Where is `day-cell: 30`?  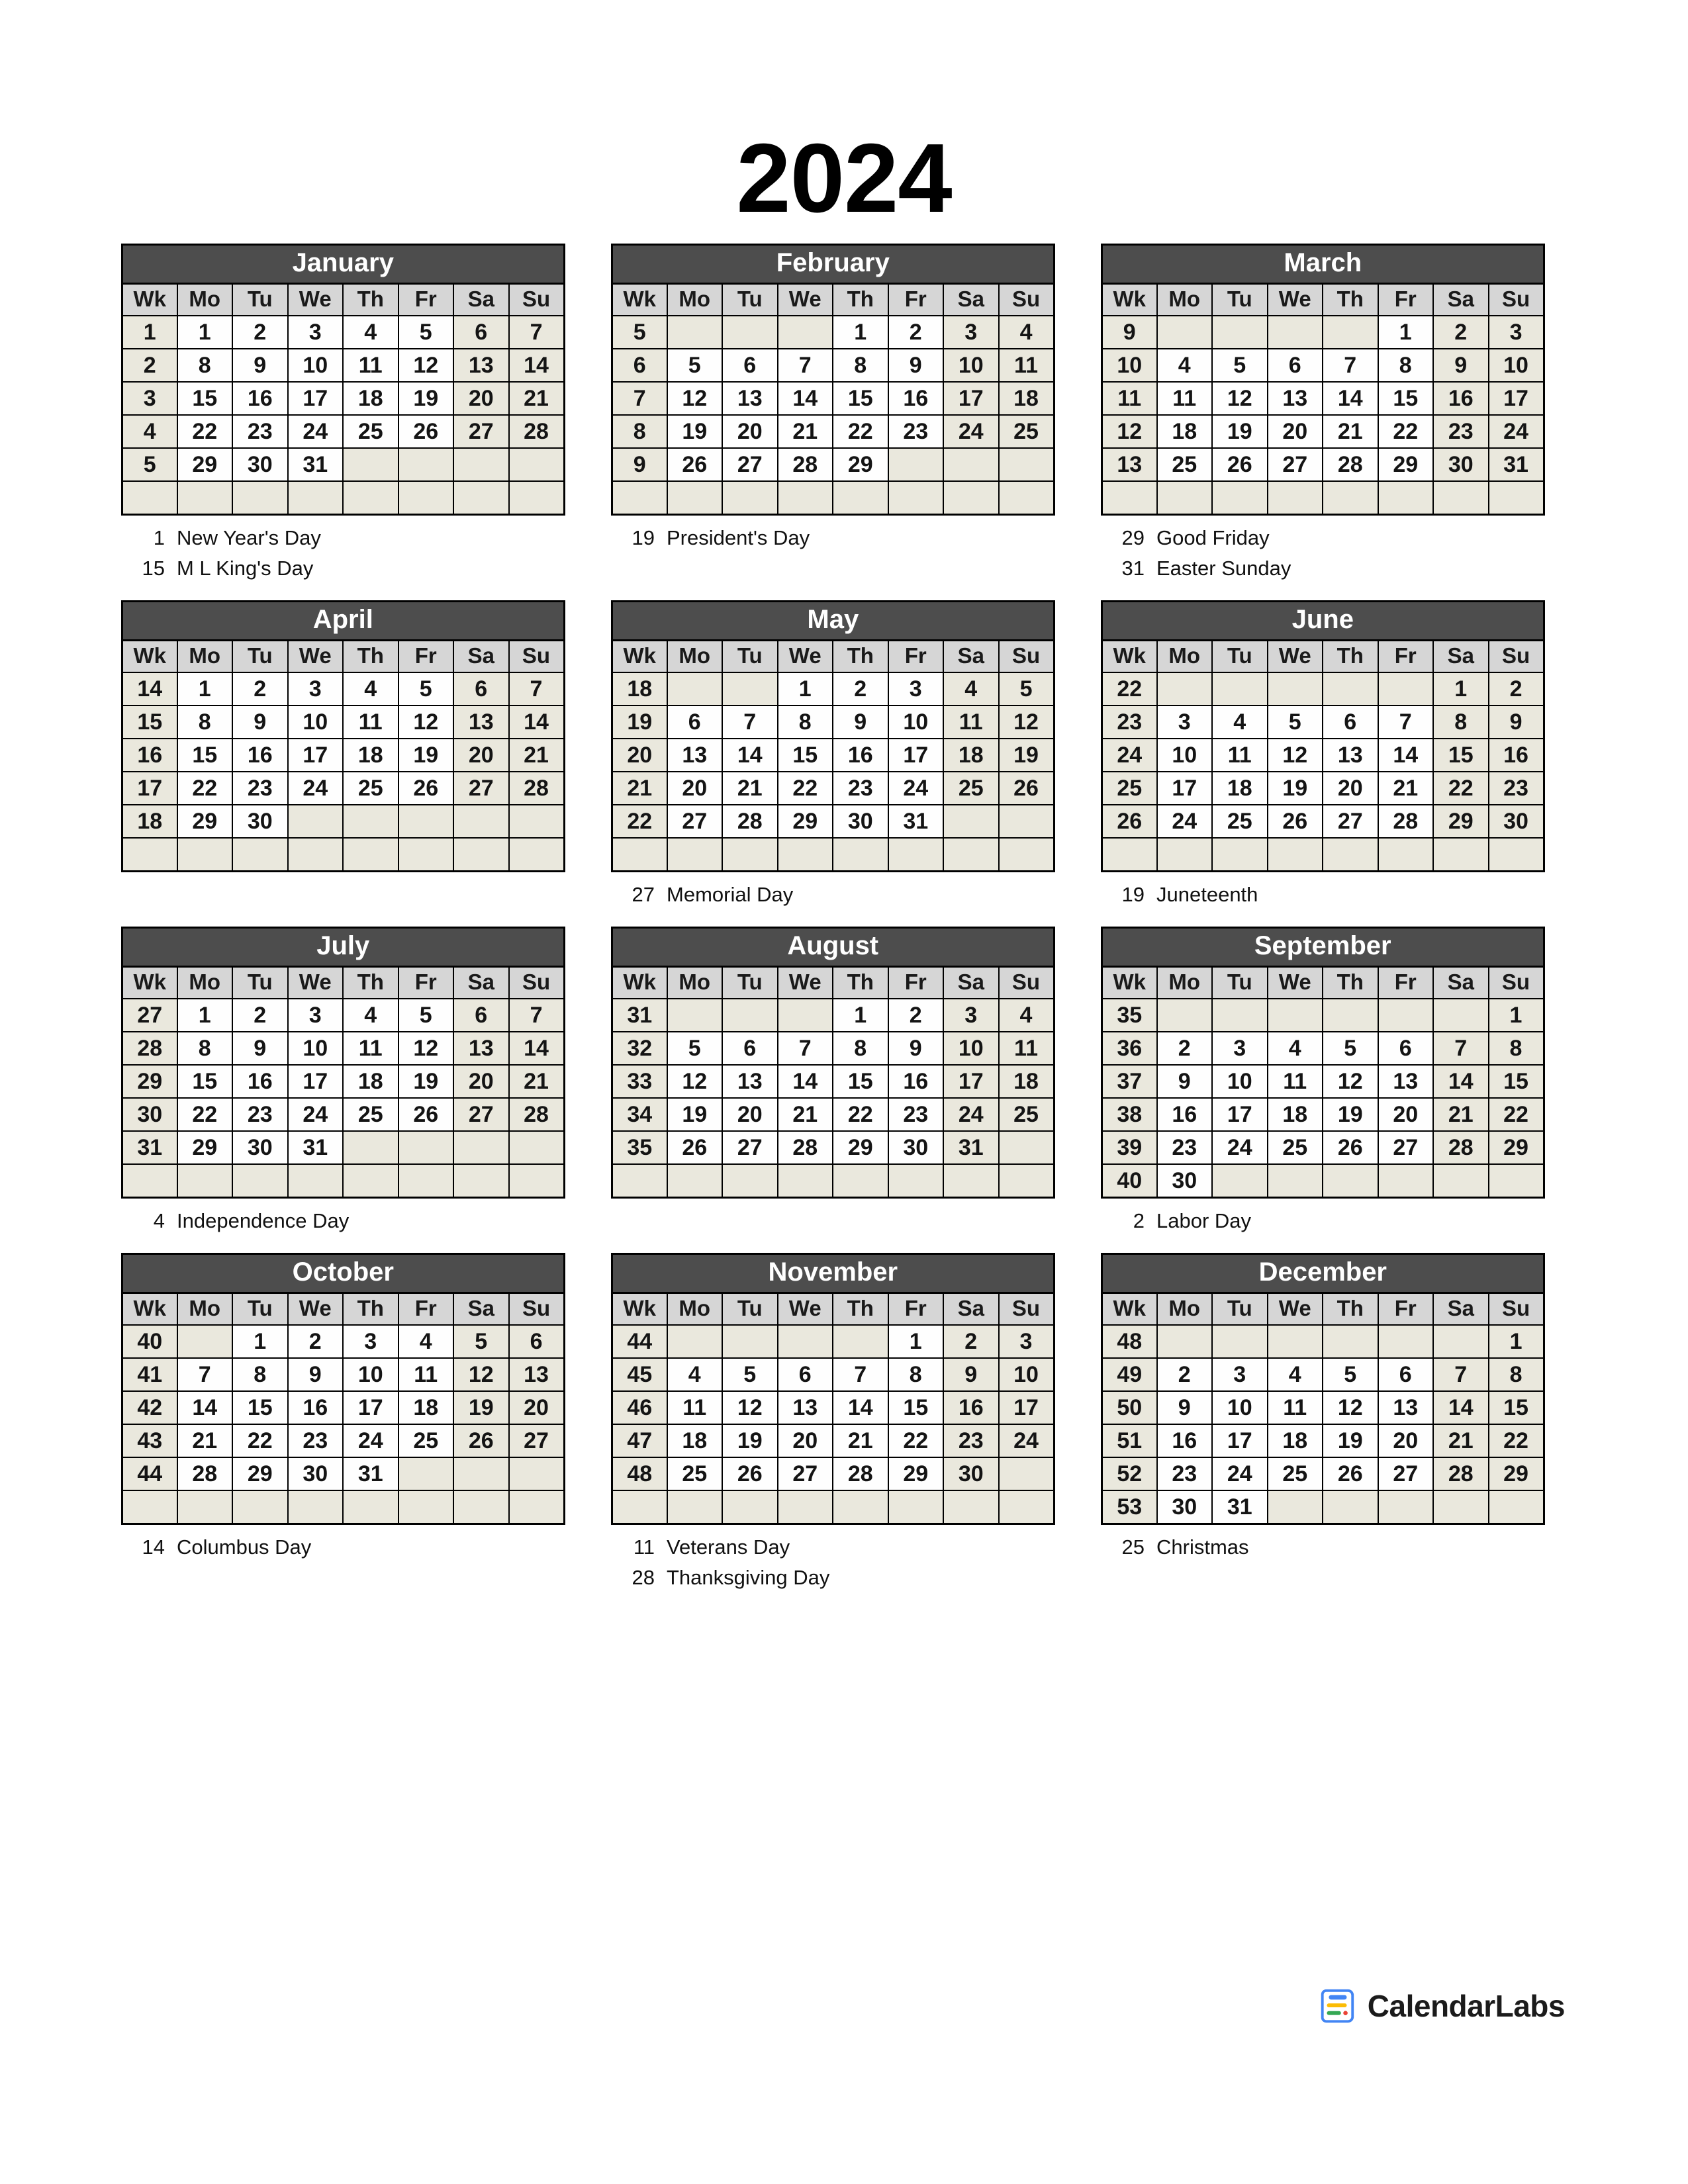 day-cell: 30 is located at coordinates (915, 1147).